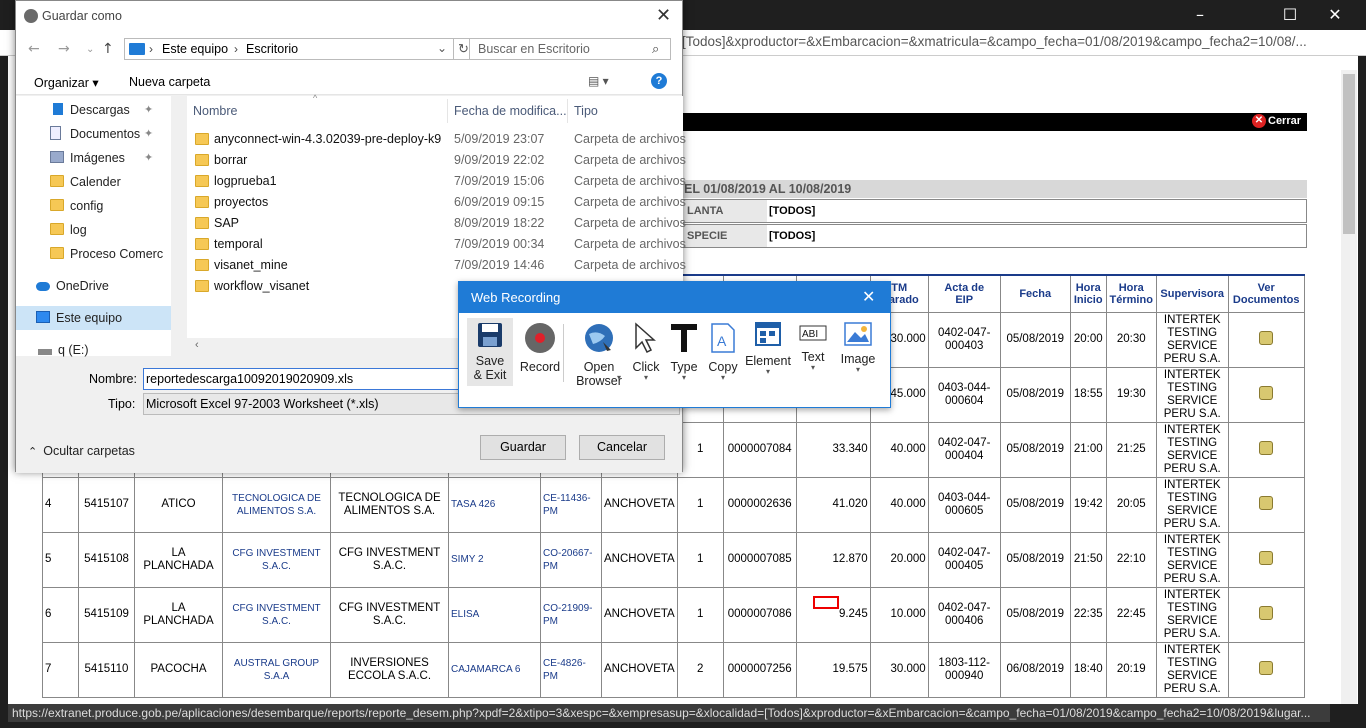  Describe the element at coordinates (178, 614) in the screenshot. I see `cell-lugar: LA PLANCHADA` at that location.